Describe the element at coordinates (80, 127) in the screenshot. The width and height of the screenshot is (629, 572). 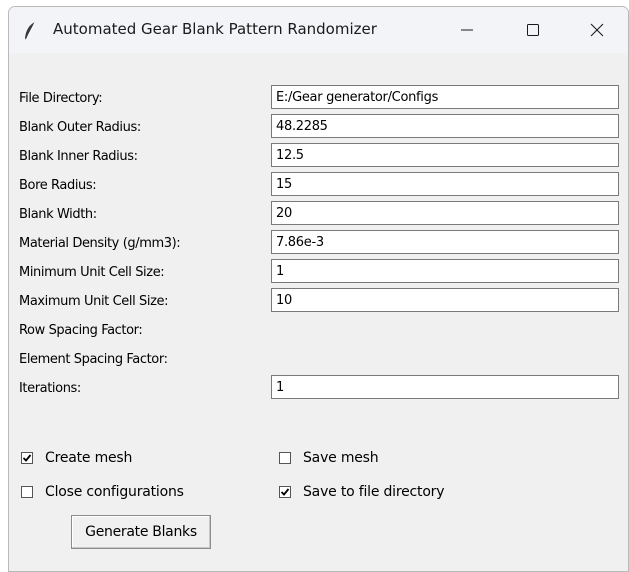
I see `blank-outer-radius-label: Blank Outer Radius:` at that location.